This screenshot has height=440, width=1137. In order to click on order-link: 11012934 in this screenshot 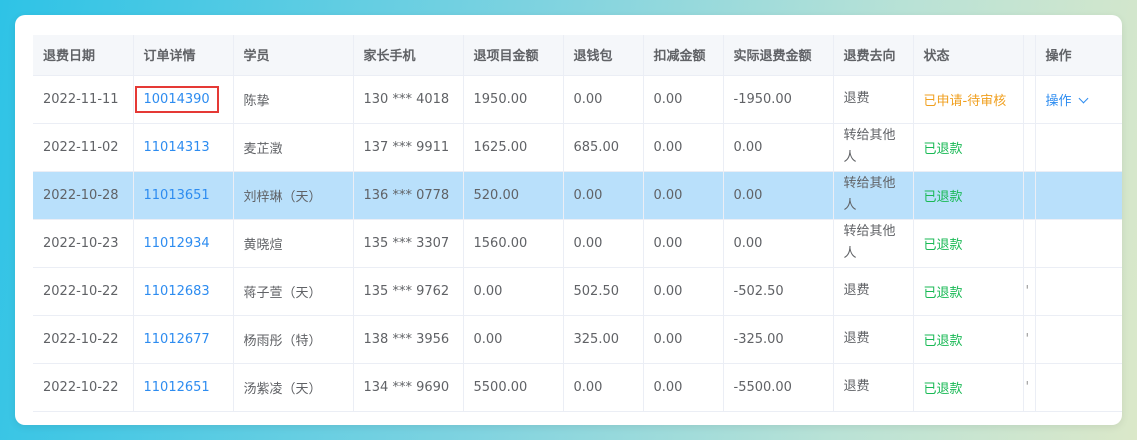, I will do `click(177, 243)`.